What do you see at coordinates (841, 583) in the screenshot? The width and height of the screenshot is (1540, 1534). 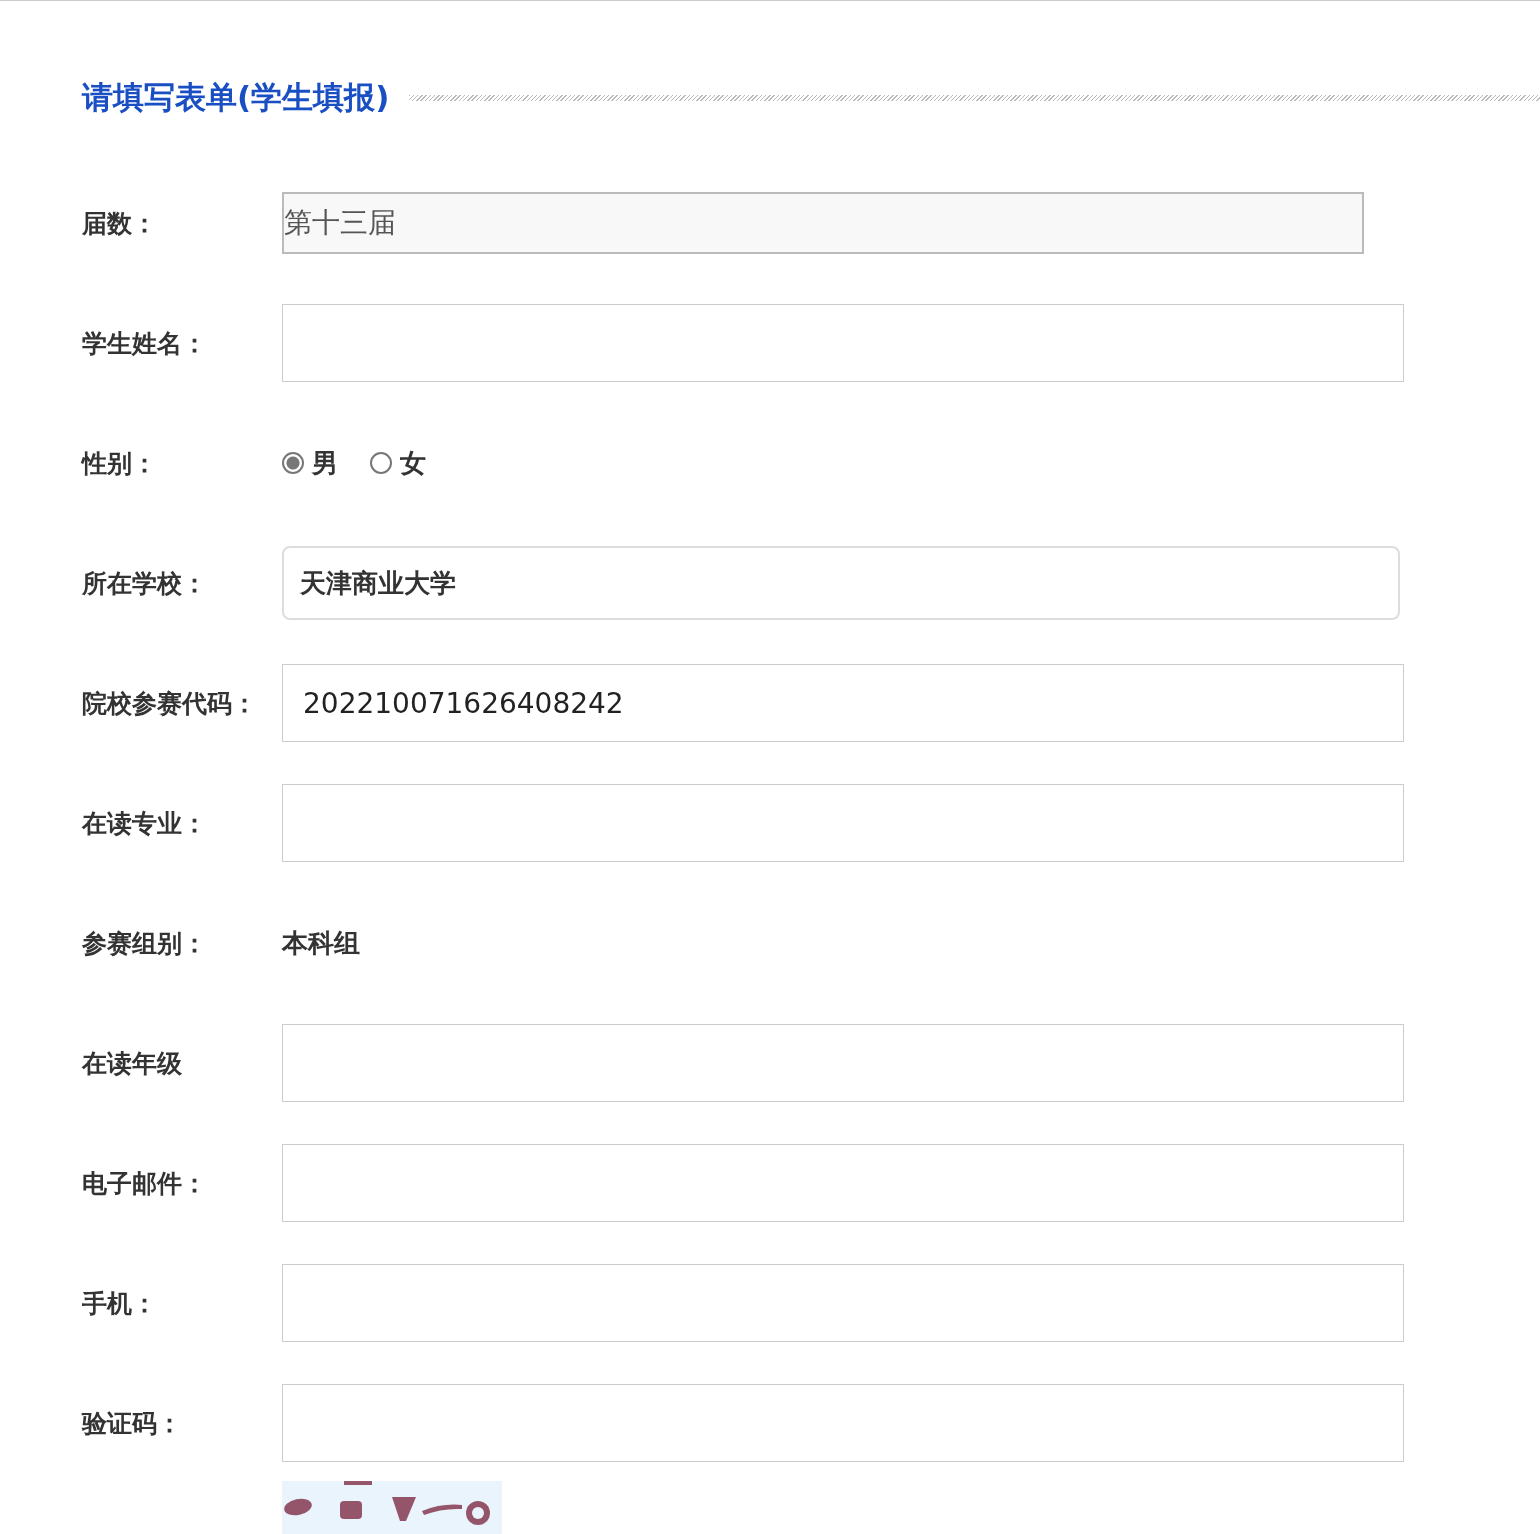 I see `school-dropdown: 天津商业大学` at bounding box center [841, 583].